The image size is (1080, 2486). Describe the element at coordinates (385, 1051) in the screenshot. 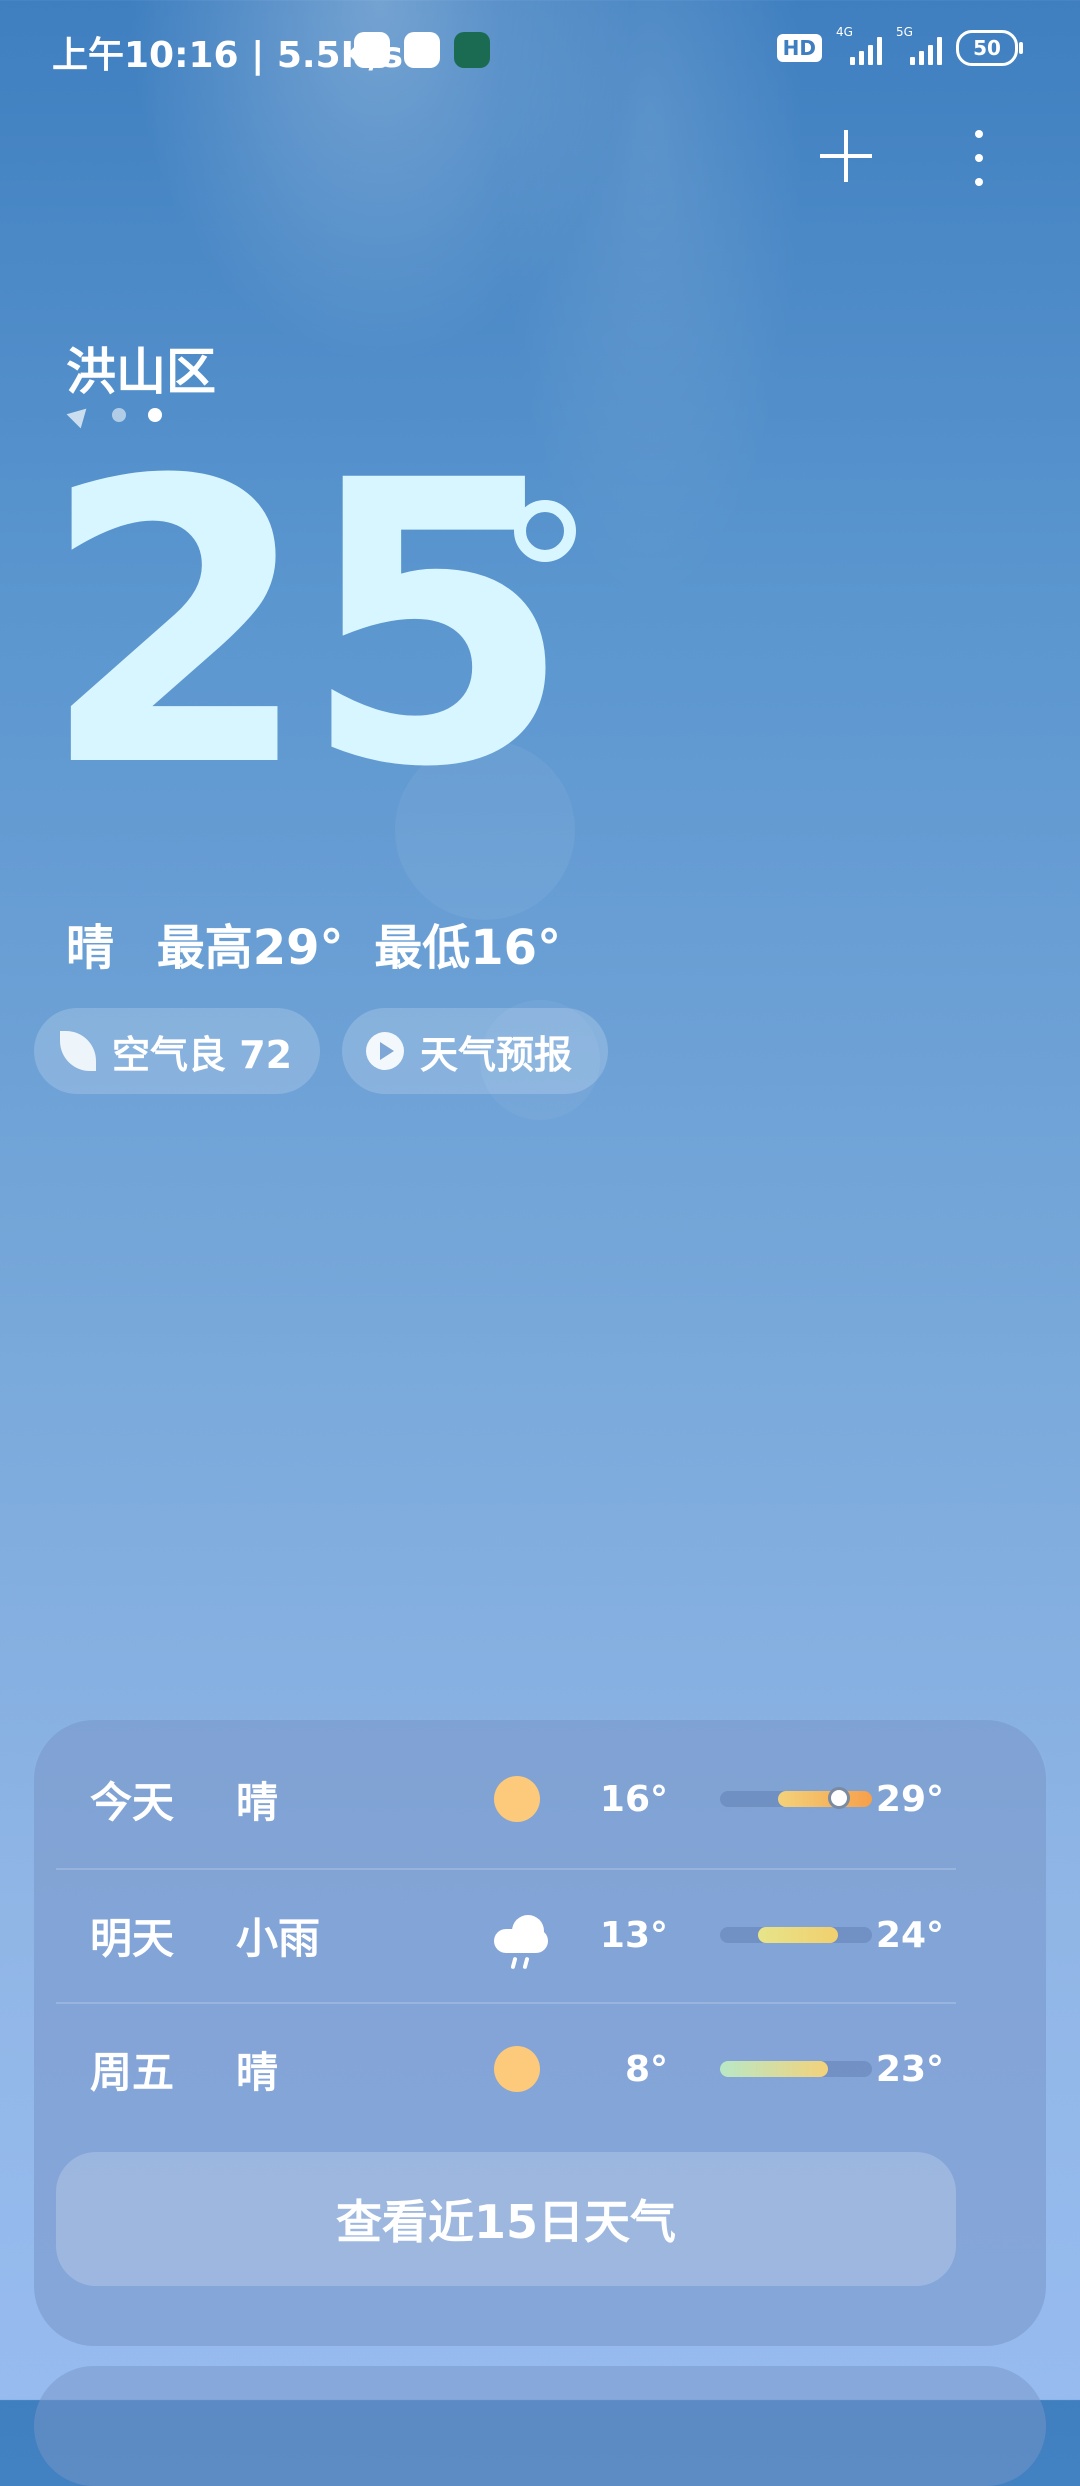

I see `play-icon` at that location.